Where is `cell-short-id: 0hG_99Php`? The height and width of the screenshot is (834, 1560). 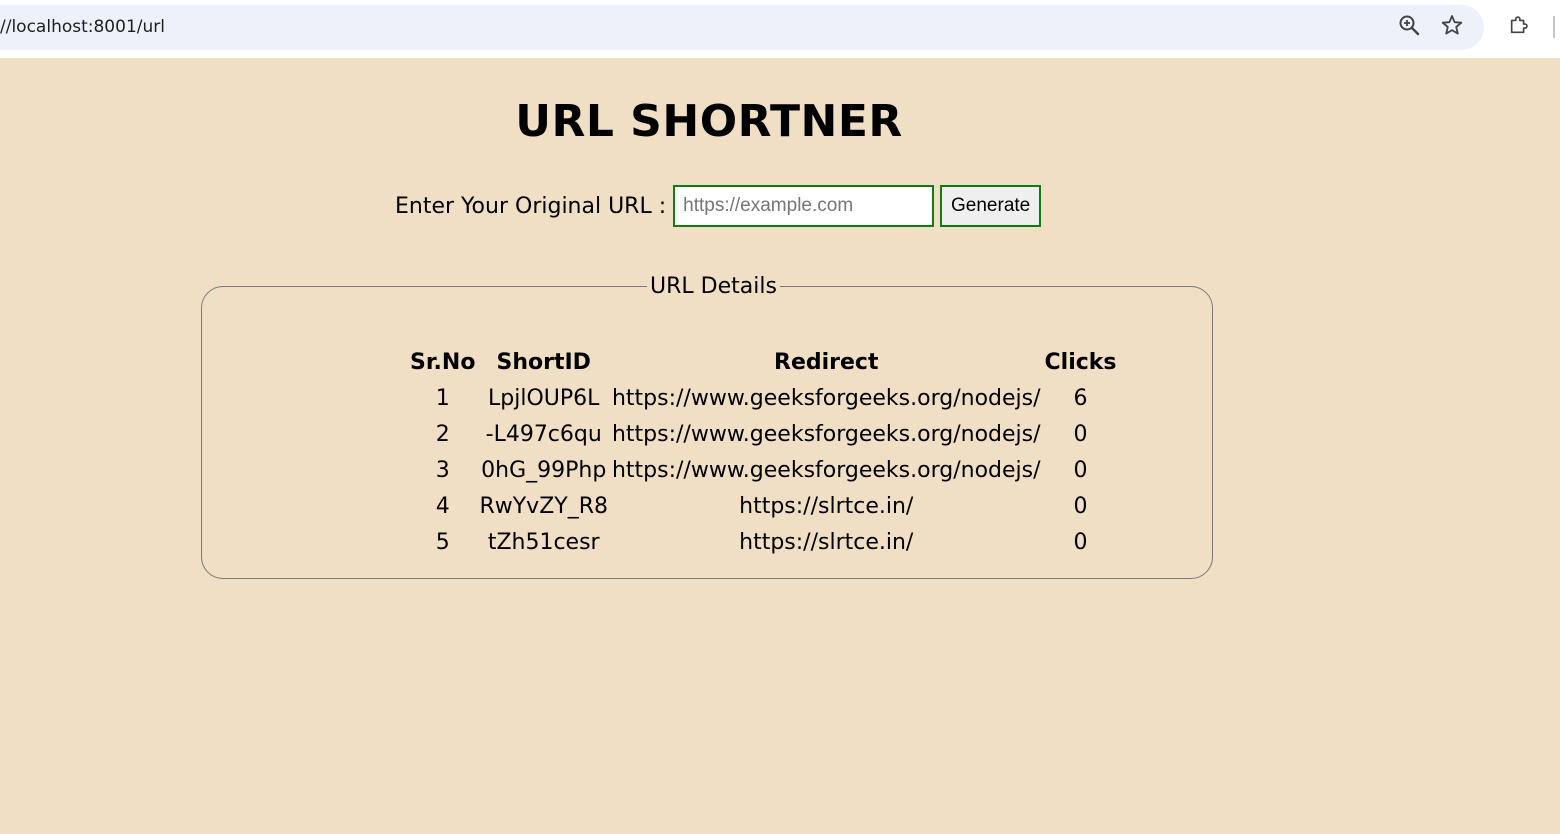
cell-short-id: 0hG_99Php is located at coordinates (544, 470).